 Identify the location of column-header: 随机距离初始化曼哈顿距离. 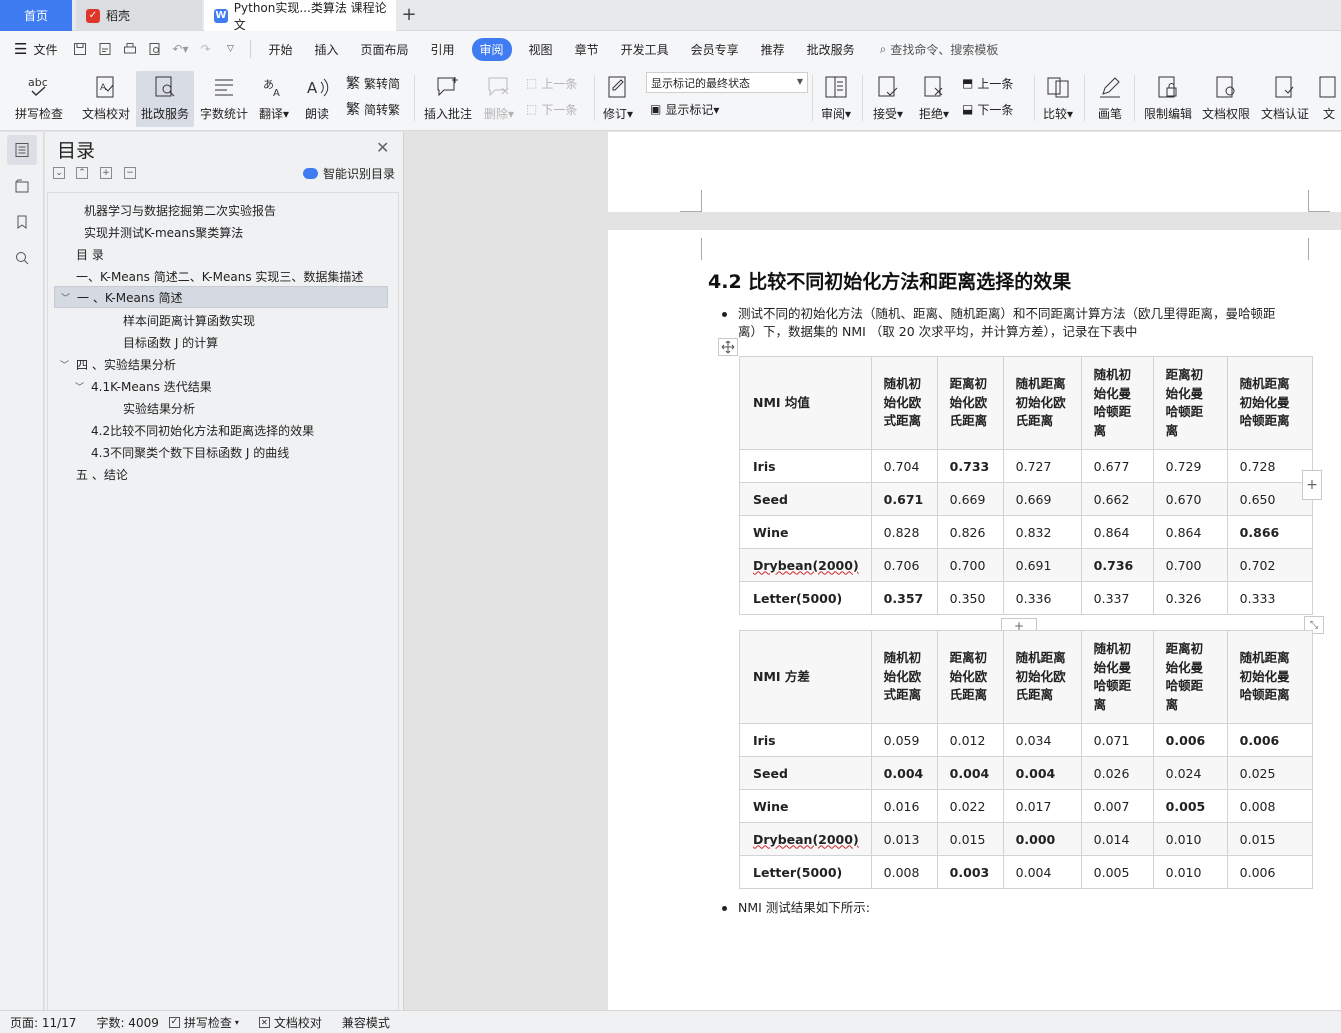
(1269, 677).